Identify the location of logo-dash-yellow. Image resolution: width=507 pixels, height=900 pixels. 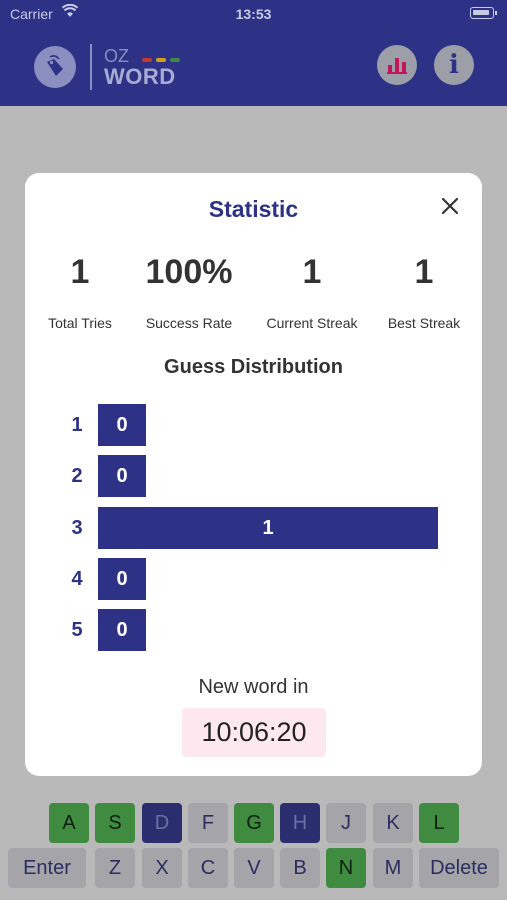
(161, 60).